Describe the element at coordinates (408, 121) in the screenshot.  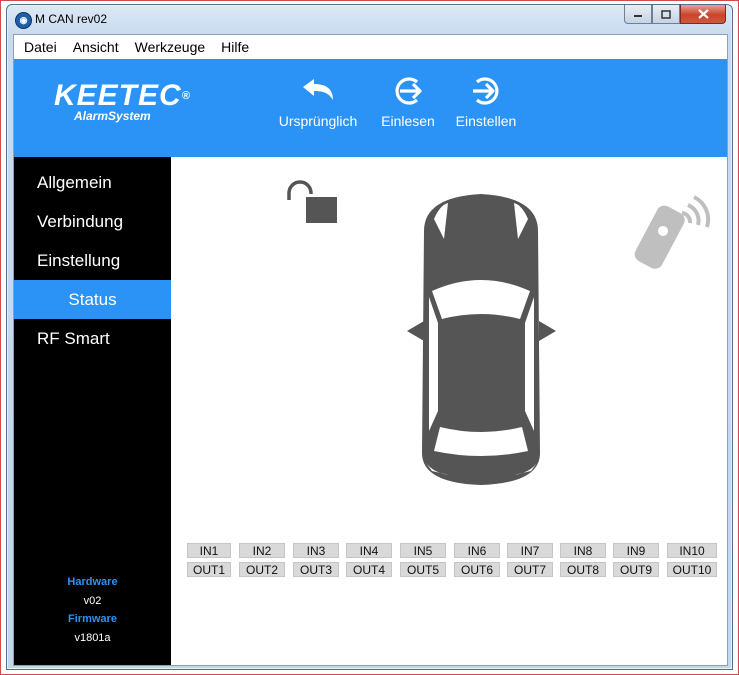
I see `read-button-label: Einlesen` at that location.